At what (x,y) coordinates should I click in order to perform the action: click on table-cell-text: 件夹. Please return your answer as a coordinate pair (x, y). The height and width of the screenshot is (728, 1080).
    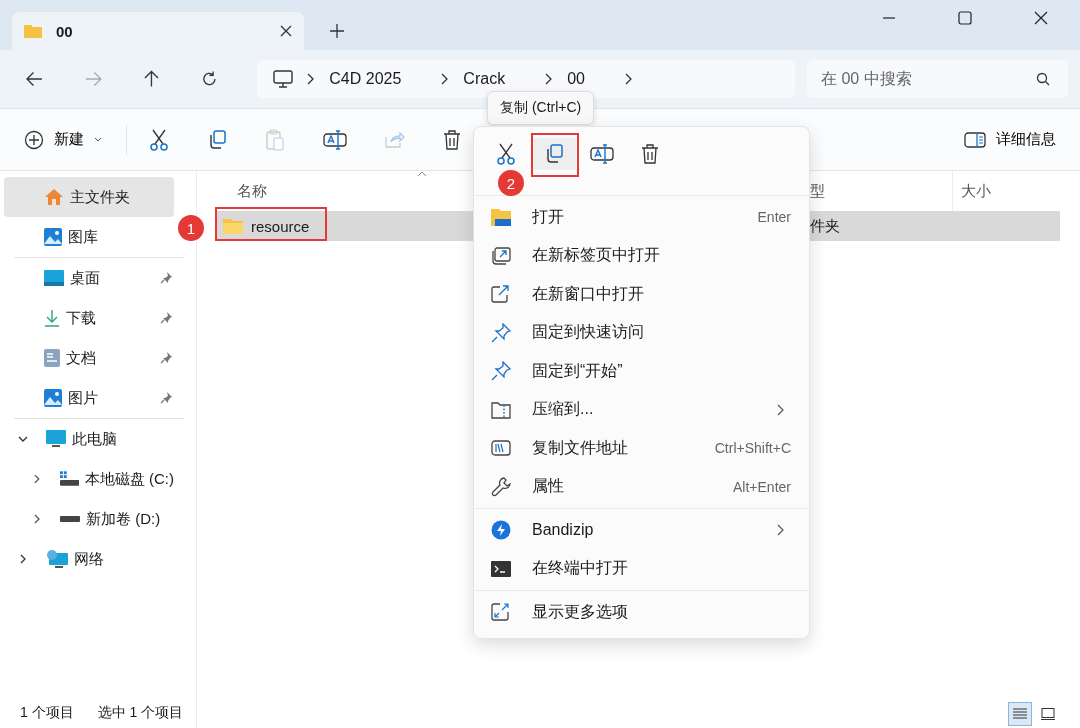
    Looking at the image, I should click on (825, 226).